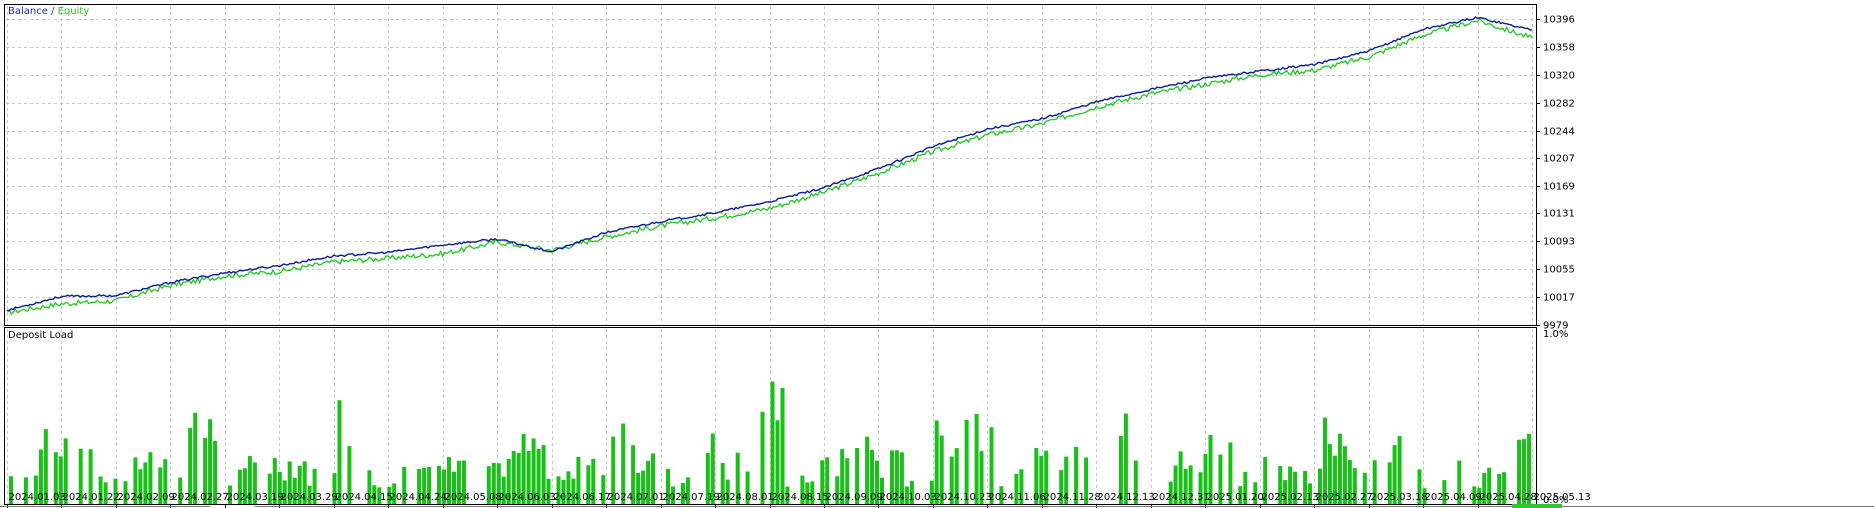 Image resolution: width=1874 pixels, height=508 pixels. Describe the element at coordinates (1559, 270) in the screenshot. I see `y-tick-label: 10055` at that location.